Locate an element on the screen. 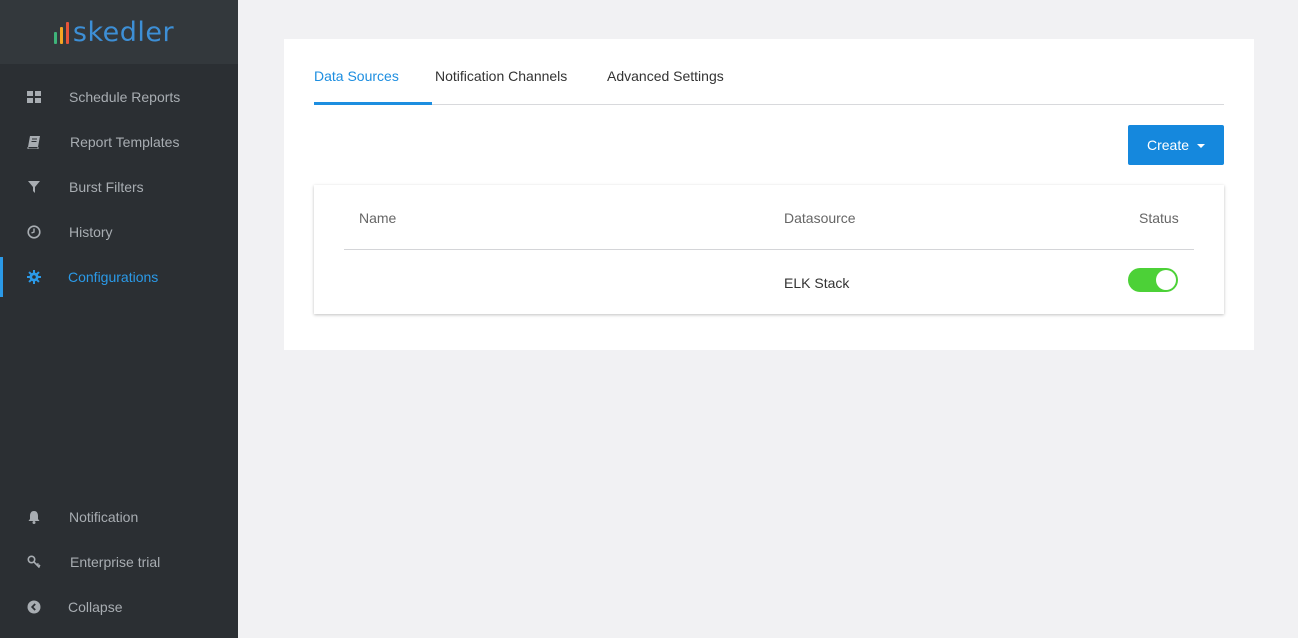  sidebar-item-burst-filters: Burst Filters is located at coordinates (119, 187).